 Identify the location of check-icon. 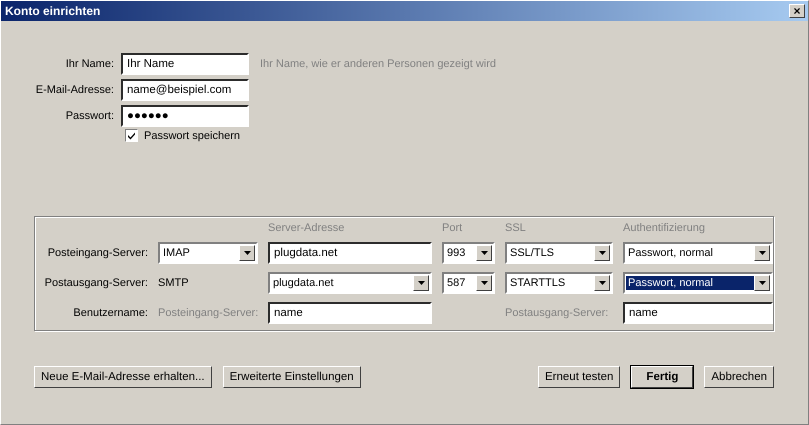
(131, 135).